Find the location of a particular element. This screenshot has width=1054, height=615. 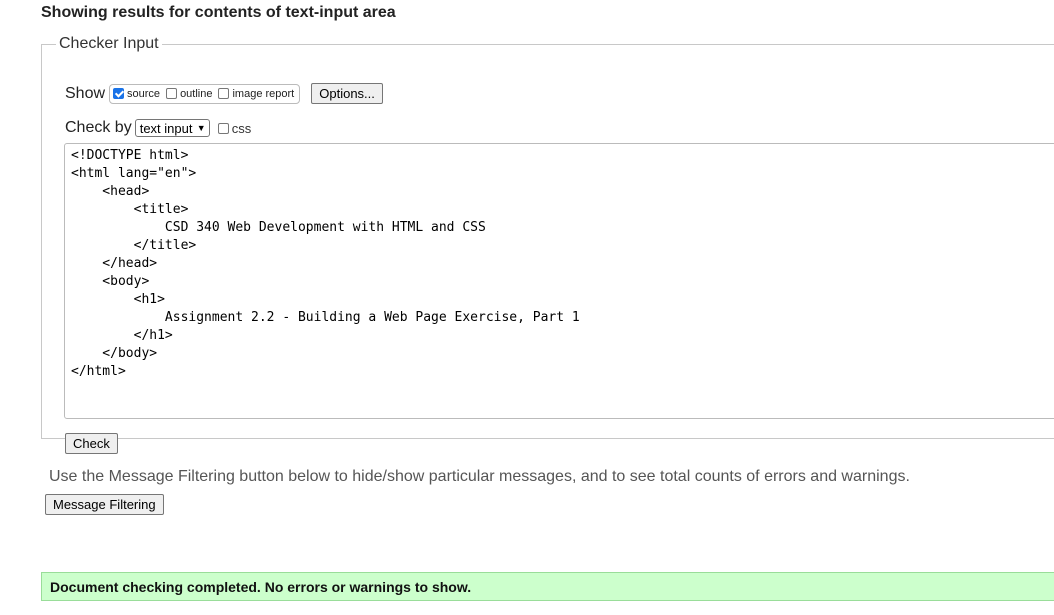

source-checkbox-label: source is located at coordinates (144, 93).